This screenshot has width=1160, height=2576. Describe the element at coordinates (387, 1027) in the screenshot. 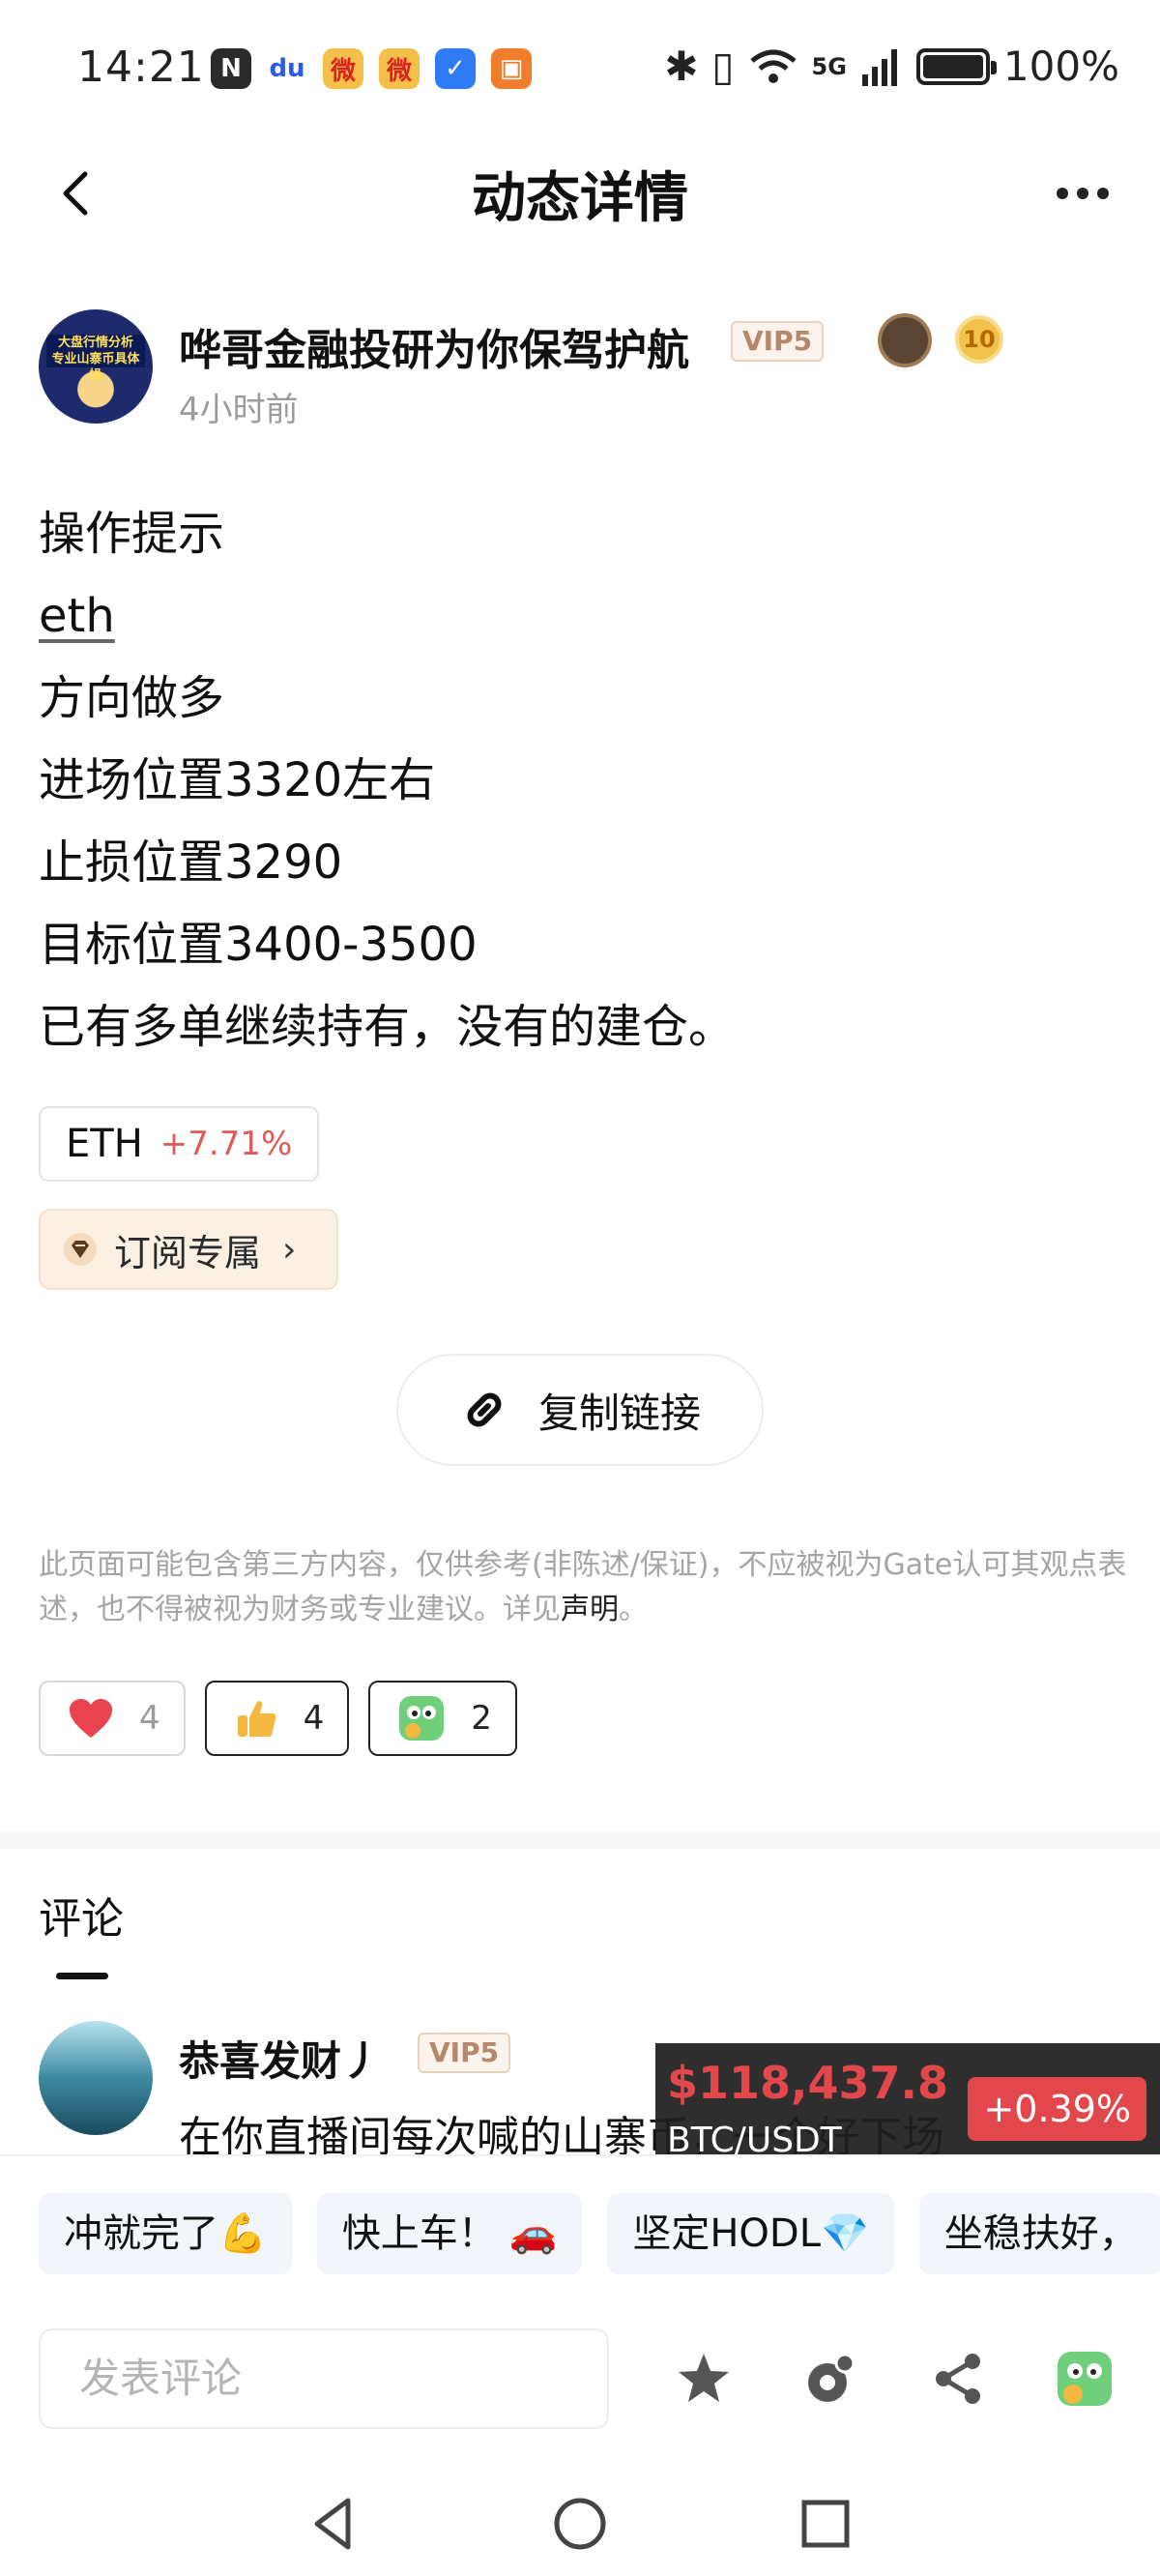

I see `post-line: 已有多单继续持有，没有的建仓。` at that location.